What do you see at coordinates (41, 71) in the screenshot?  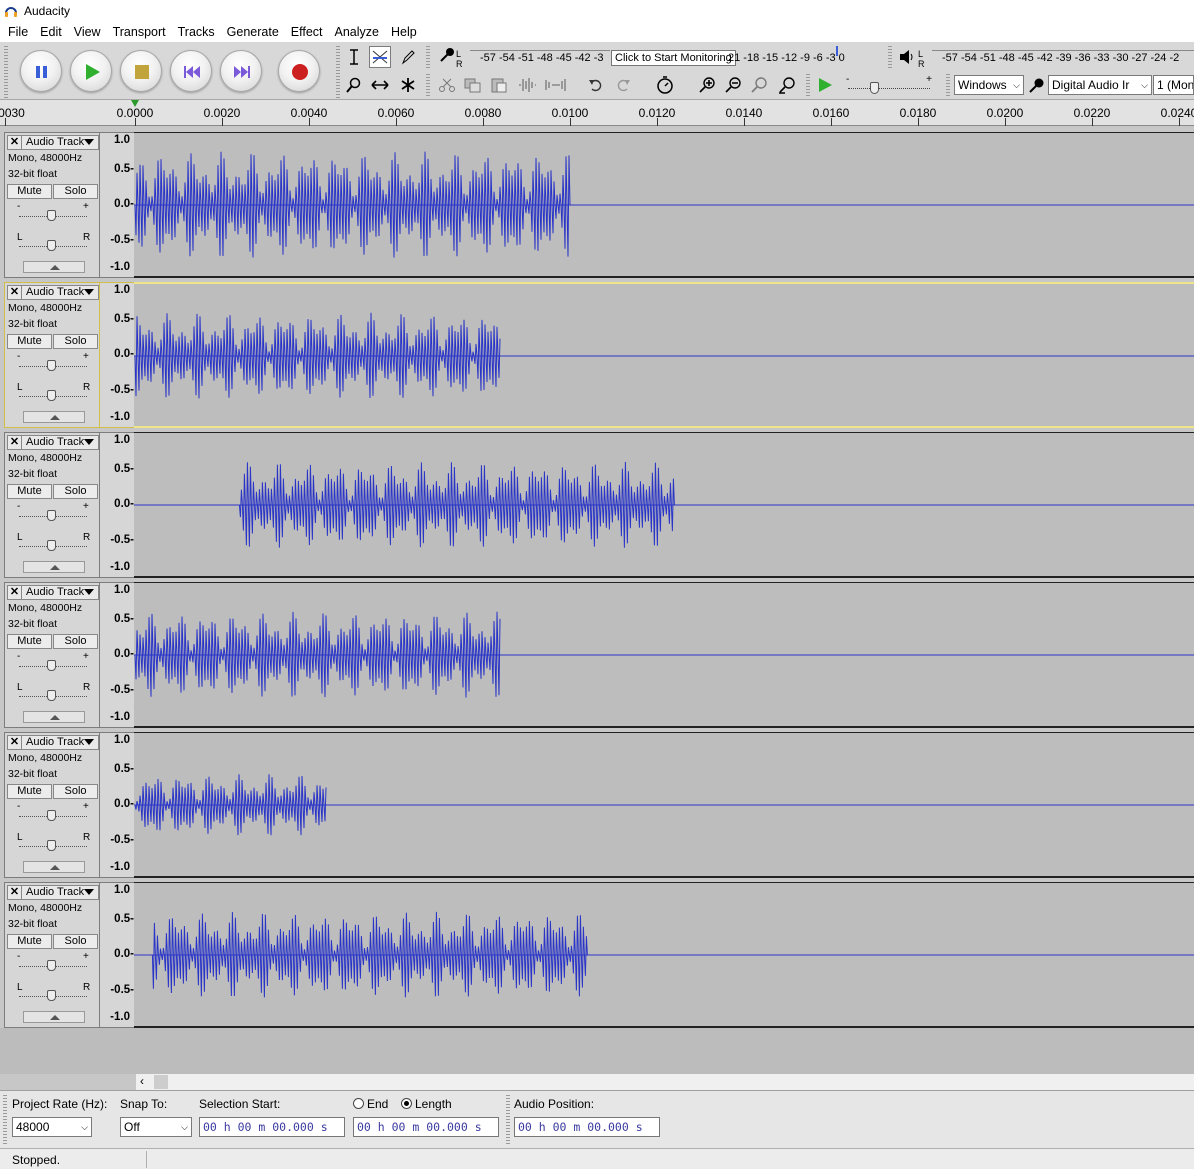 I see `pause-button` at bounding box center [41, 71].